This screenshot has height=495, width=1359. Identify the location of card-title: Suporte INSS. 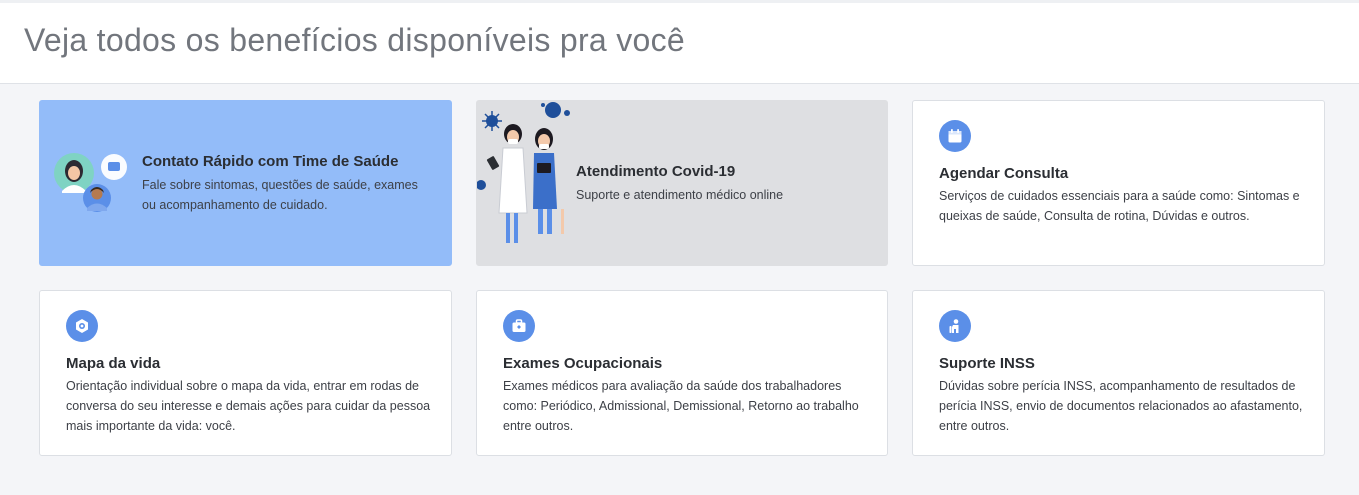
(987, 363).